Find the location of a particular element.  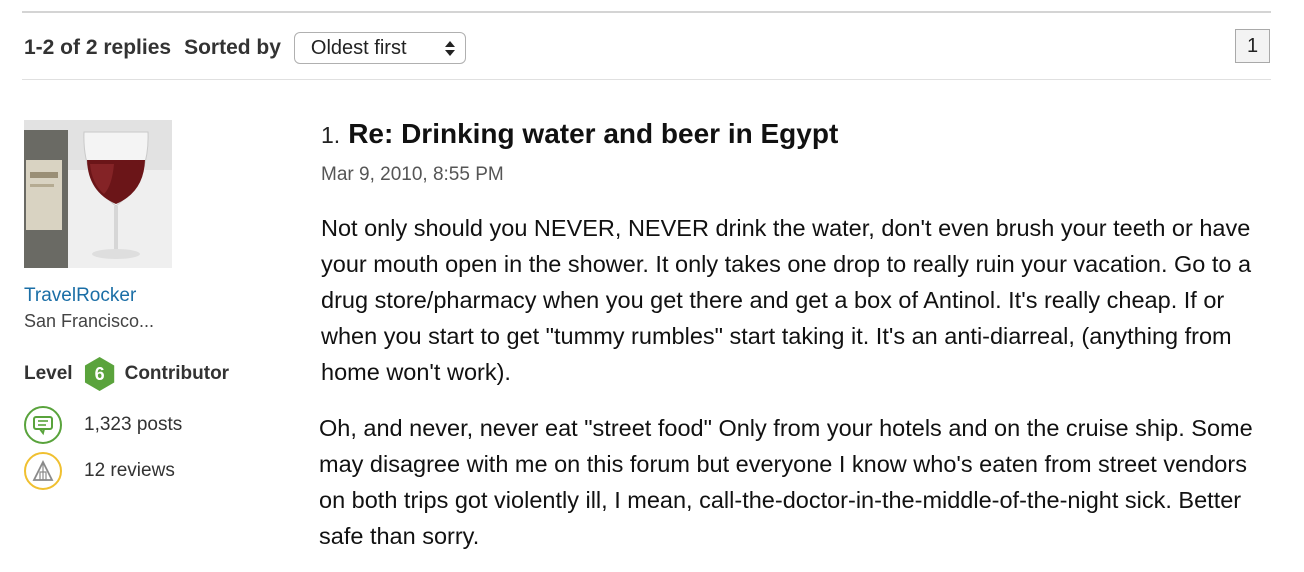

pyramid-icon is located at coordinates (43, 471).